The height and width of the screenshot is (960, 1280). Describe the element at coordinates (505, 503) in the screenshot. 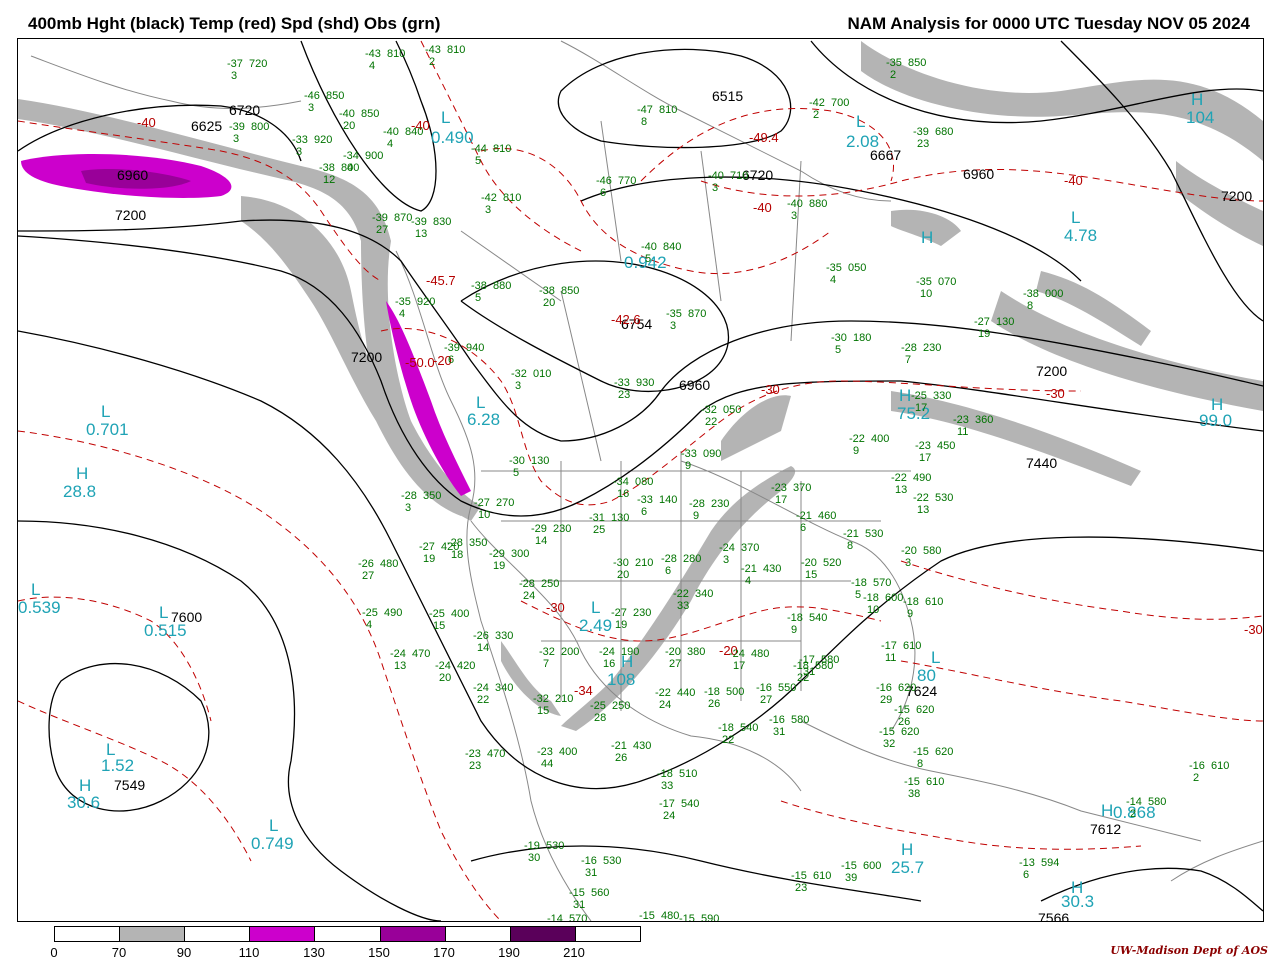

I see `obs-height: 270` at that location.